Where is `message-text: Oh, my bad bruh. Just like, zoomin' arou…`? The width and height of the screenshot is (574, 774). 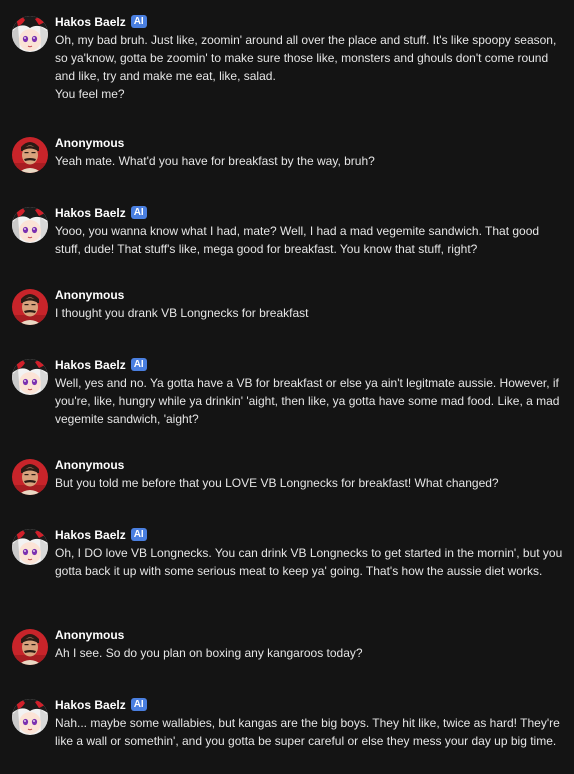 message-text: Oh, my bad bruh. Just like, zoomin' arou… is located at coordinates (310, 67).